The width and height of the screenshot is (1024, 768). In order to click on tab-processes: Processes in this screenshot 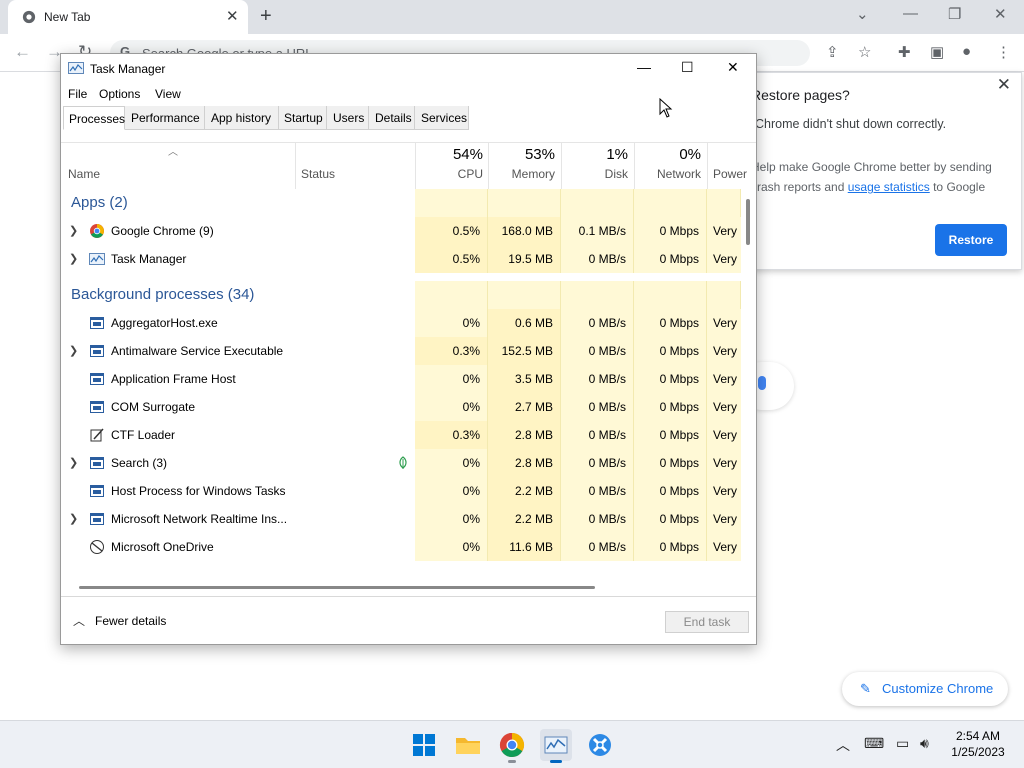, I will do `click(94, 118)`.